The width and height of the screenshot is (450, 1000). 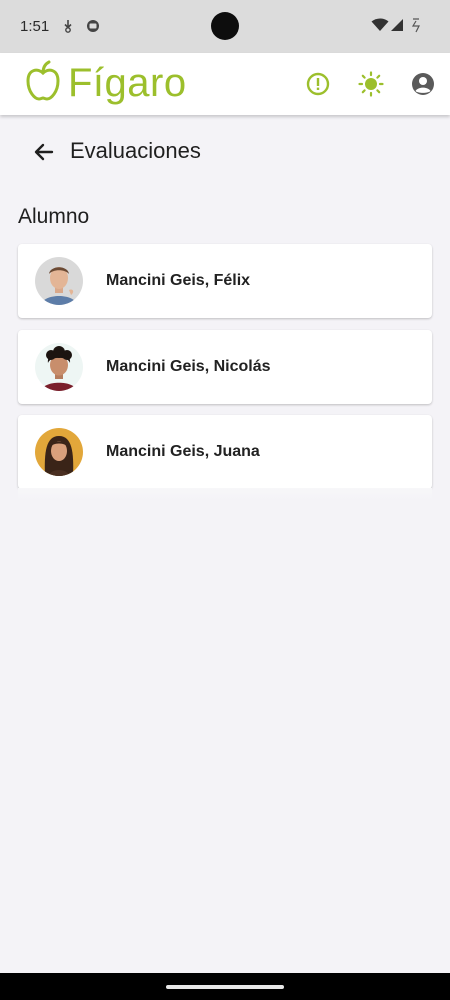 What do you see at coordinates (43, 80) in the screenshot?
I see `apple-logo-icon` at bounding box center [43, 80].